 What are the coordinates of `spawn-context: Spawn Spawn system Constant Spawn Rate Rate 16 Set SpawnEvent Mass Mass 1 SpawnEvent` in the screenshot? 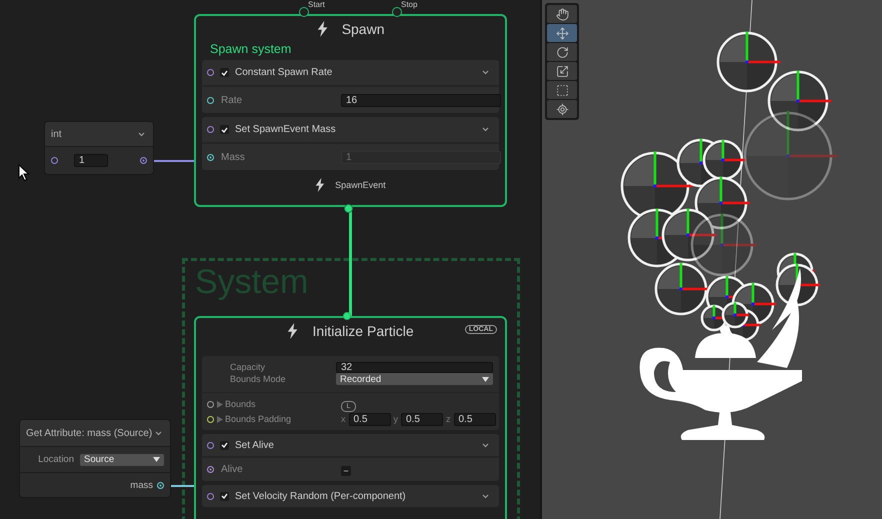 It's located at (350, 110).